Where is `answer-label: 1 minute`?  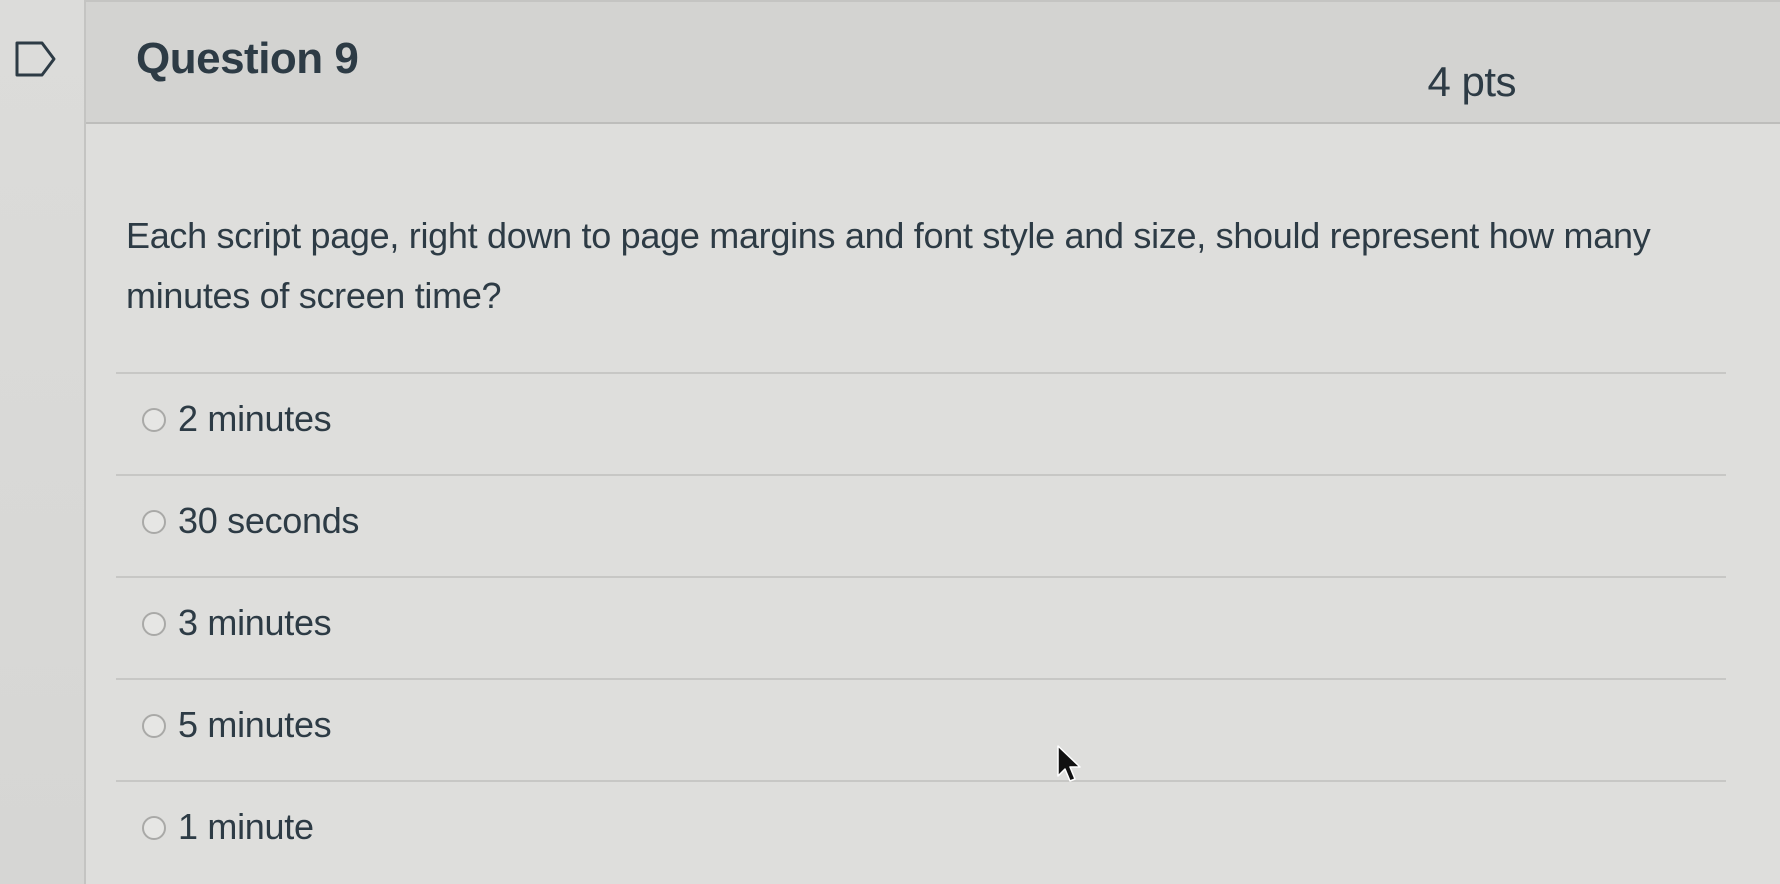 answer-label: 1 minute is located at coordinates (246, 827).